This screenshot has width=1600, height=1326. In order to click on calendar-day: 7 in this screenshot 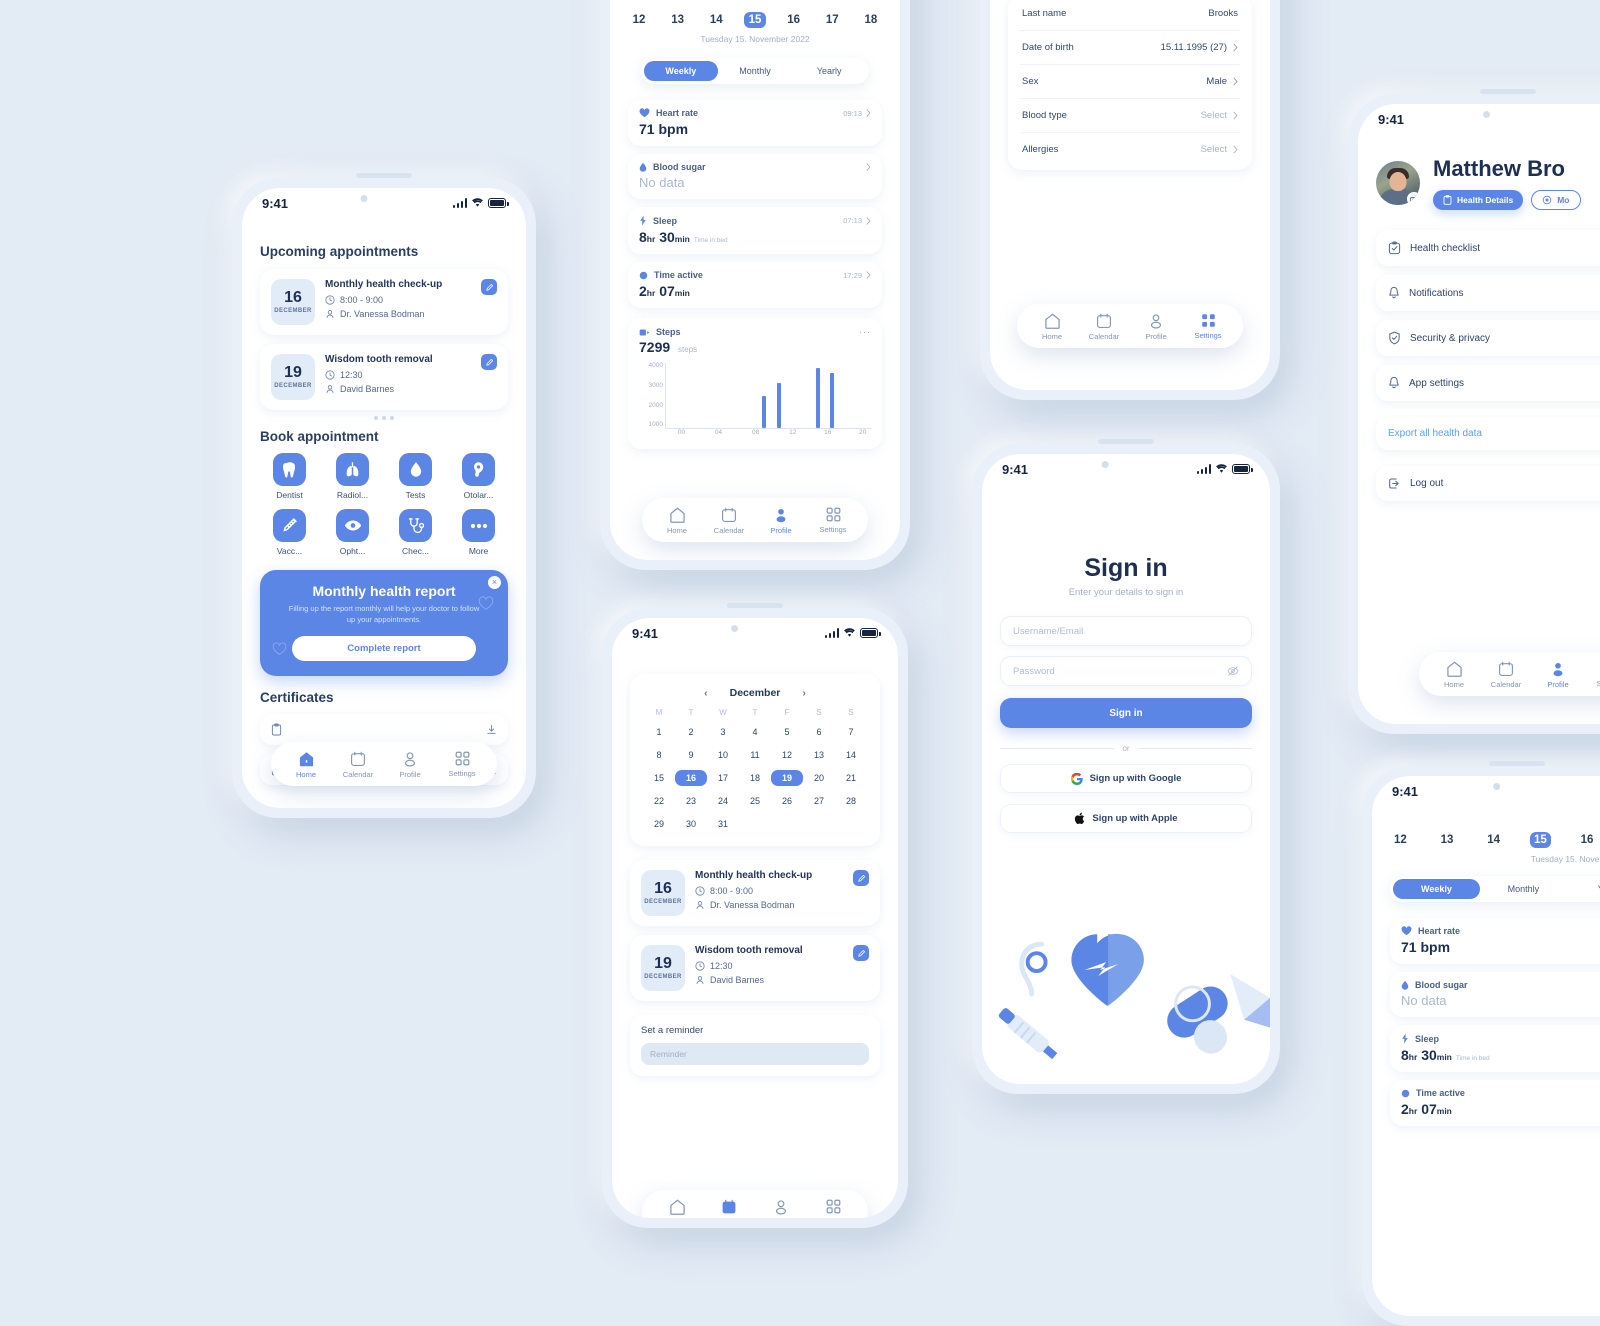, I will do `click(851, 732)`.